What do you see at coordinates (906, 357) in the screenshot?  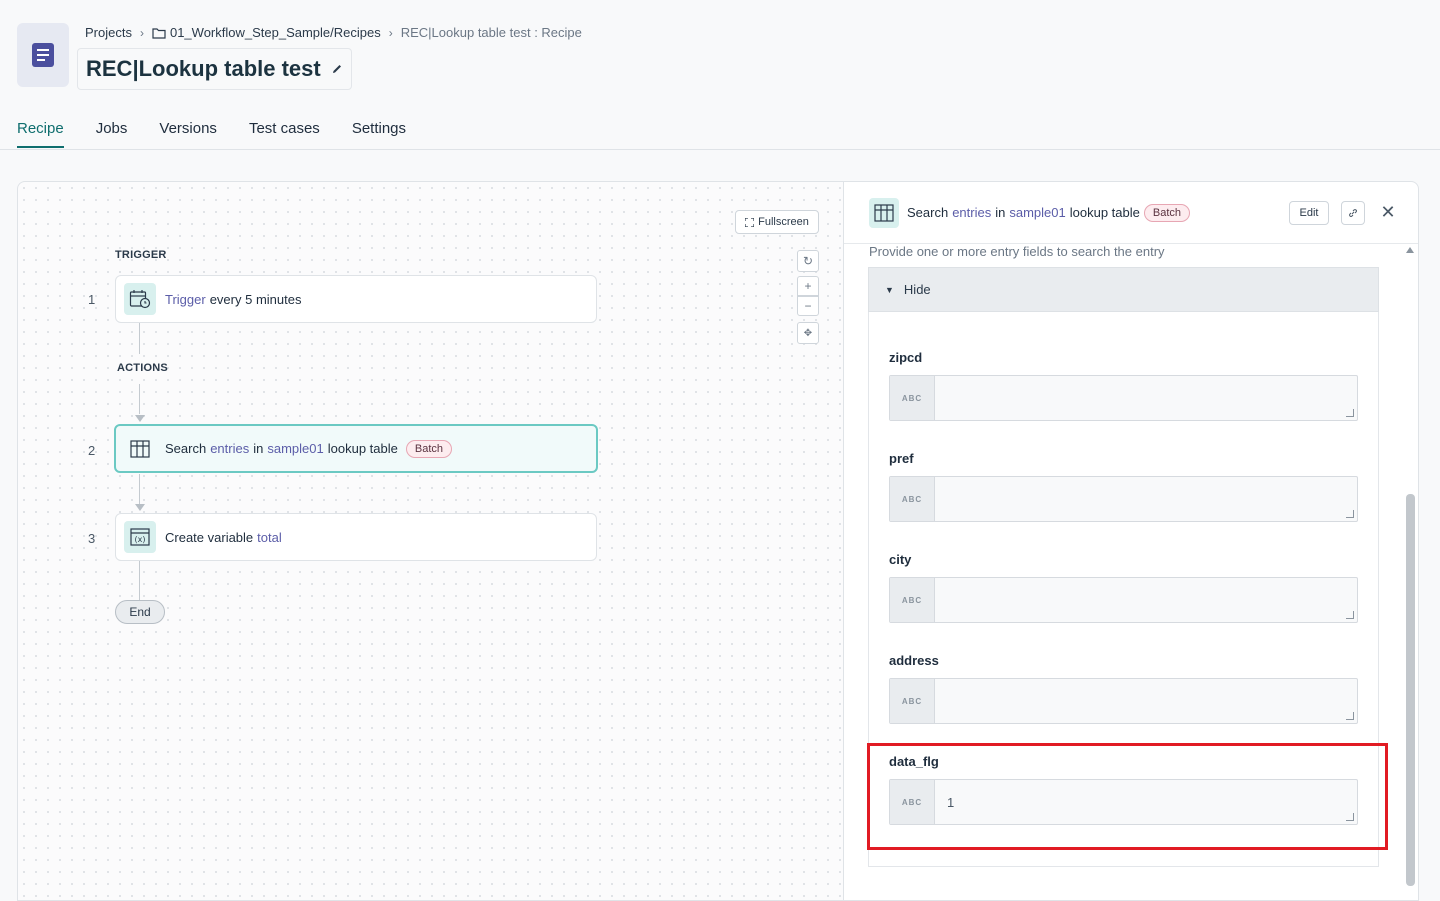 I see `field-label-zipcd: zipcd` at bounding box center [906, 357].